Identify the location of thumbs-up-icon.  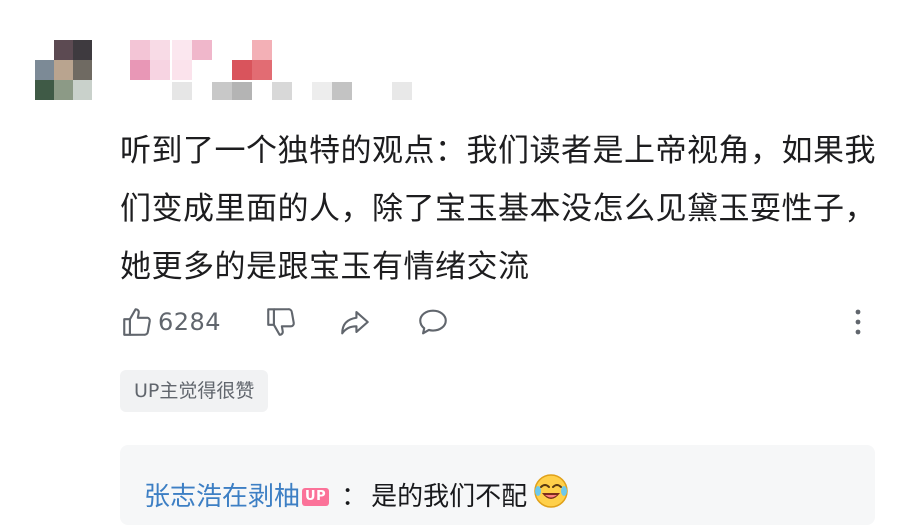
(137, 322).